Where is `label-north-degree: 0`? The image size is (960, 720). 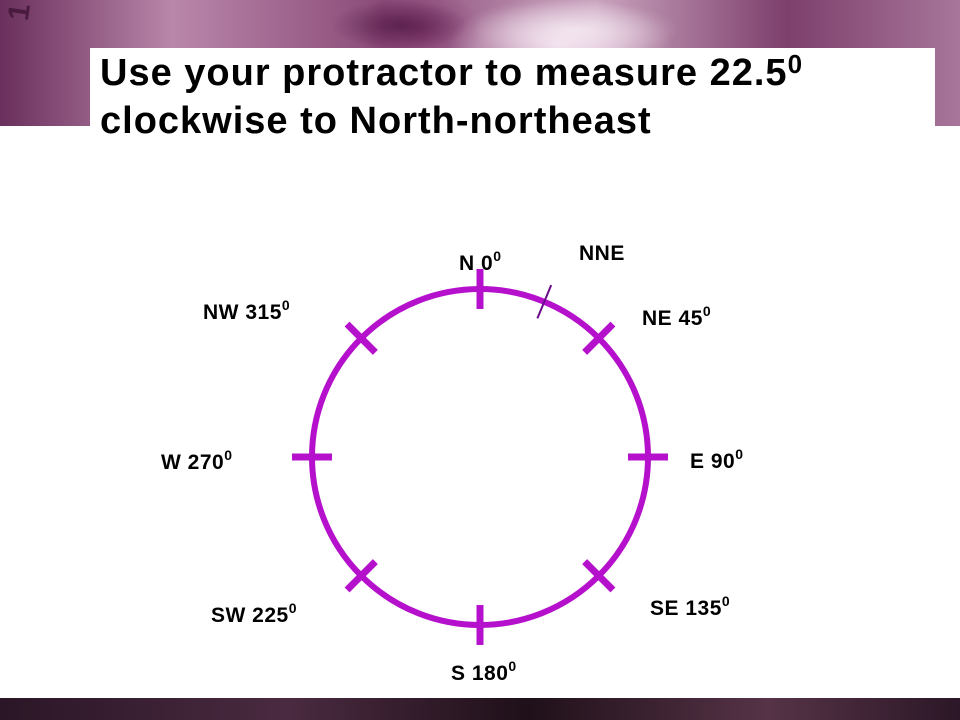
label-north-degree: 0 is located at coordinates (497, 256).